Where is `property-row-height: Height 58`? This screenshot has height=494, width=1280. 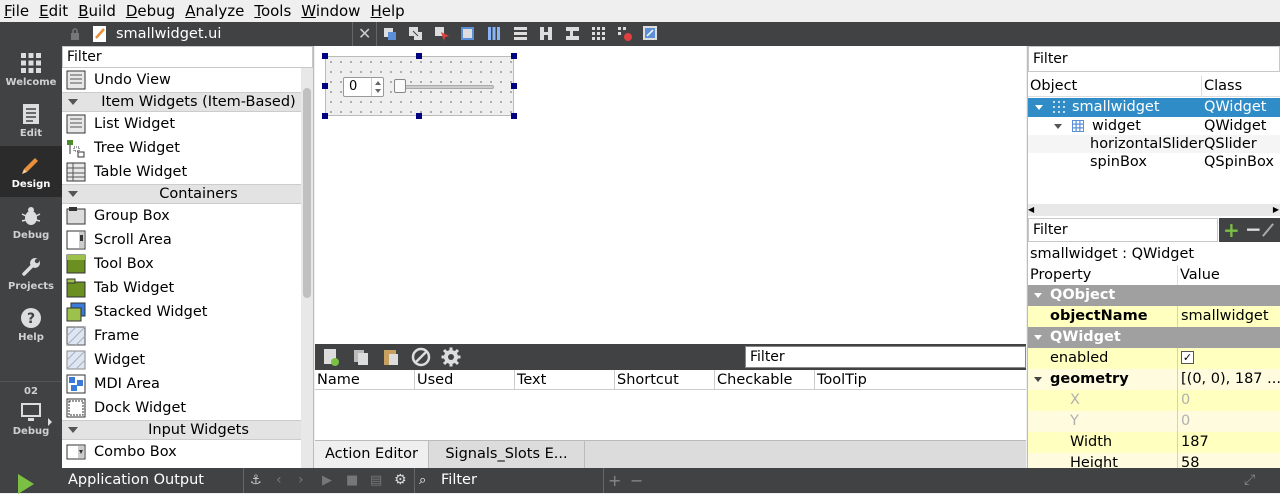
property-row-height: Height 58 is located at coordinates (1154, 460).